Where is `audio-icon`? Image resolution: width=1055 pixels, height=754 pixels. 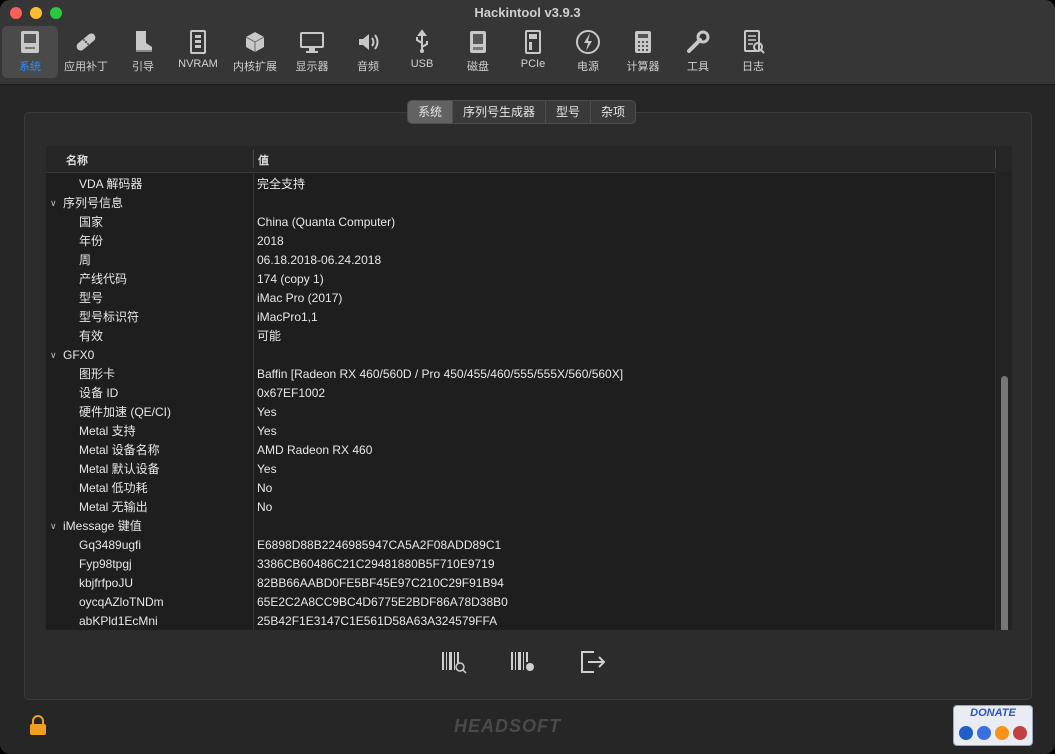
audio-icon is located at coordinates (369, 42).